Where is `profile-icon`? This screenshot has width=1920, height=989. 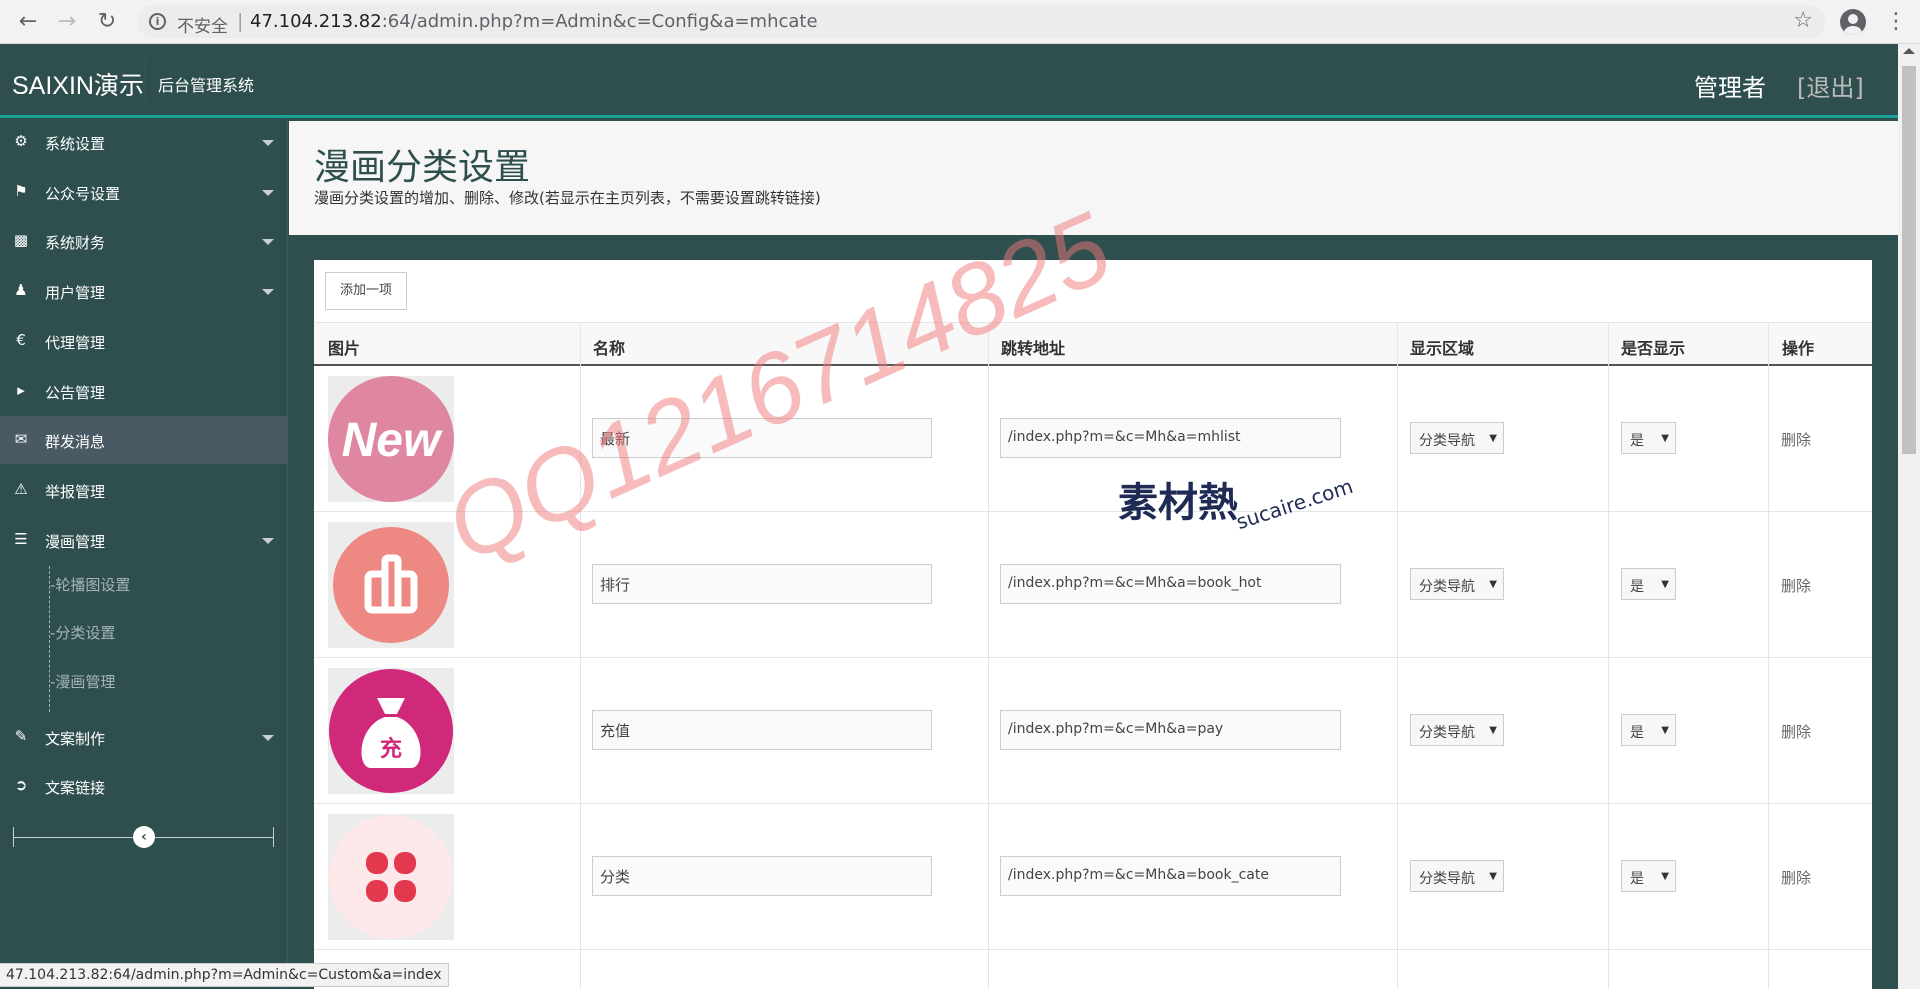
profile-icon is located at coordinates (1853, 22).